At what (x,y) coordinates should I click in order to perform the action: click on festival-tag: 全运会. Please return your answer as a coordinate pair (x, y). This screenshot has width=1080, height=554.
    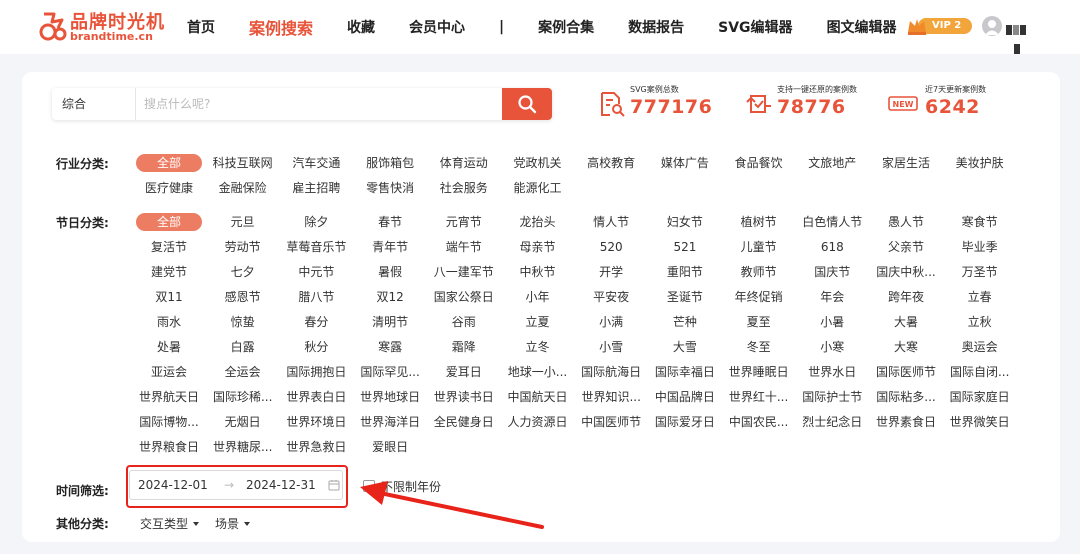
    Looking at the image, I should click on (243, 372).